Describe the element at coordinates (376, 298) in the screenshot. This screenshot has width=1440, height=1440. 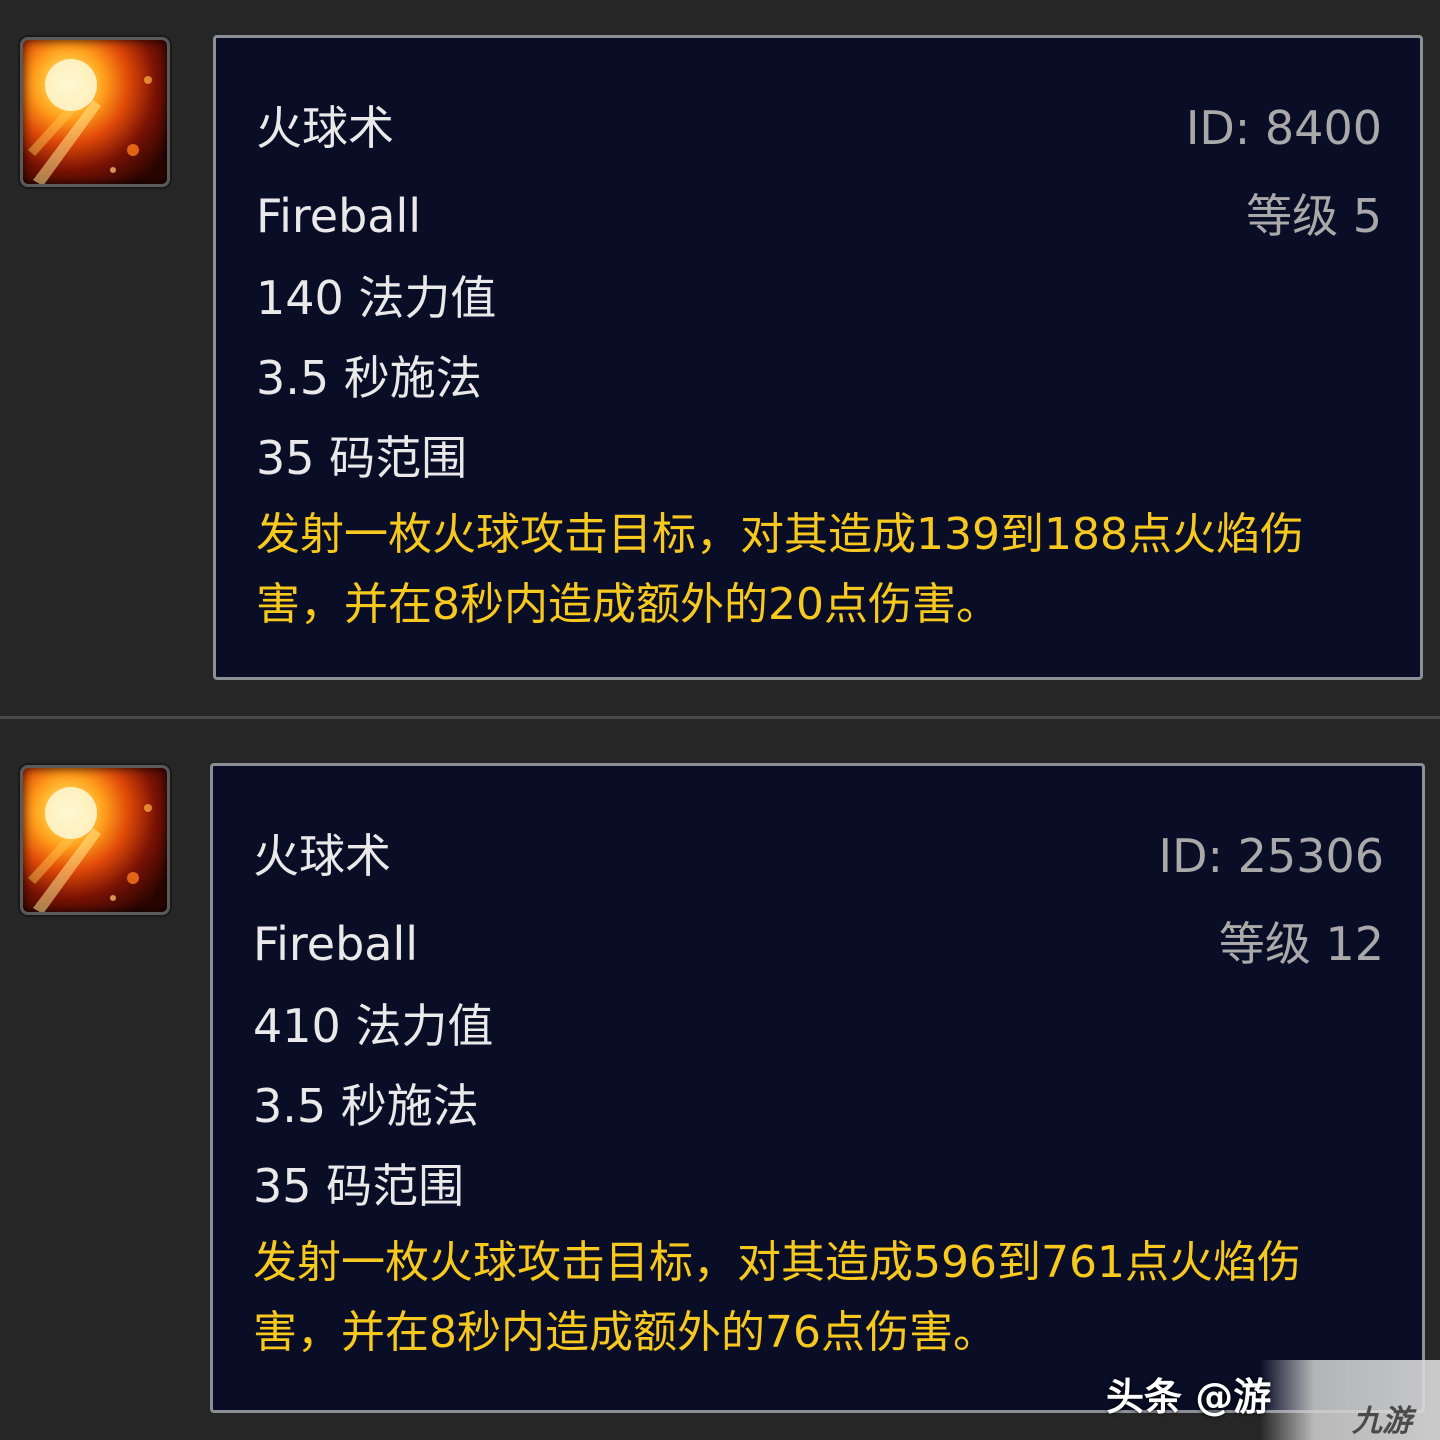
I see `spell-mana-cost: 140 法力值` at that location.